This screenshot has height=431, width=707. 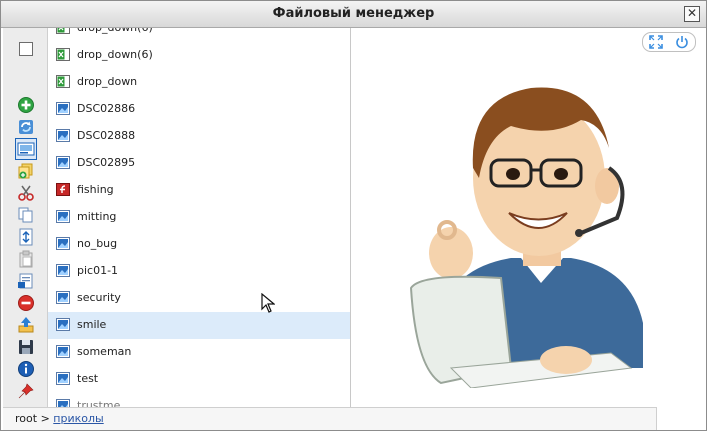 What do you see at coordinates (106, 108) in the screenshot?
I see `file-name: DSC02886` at bounding box center [106, 108].